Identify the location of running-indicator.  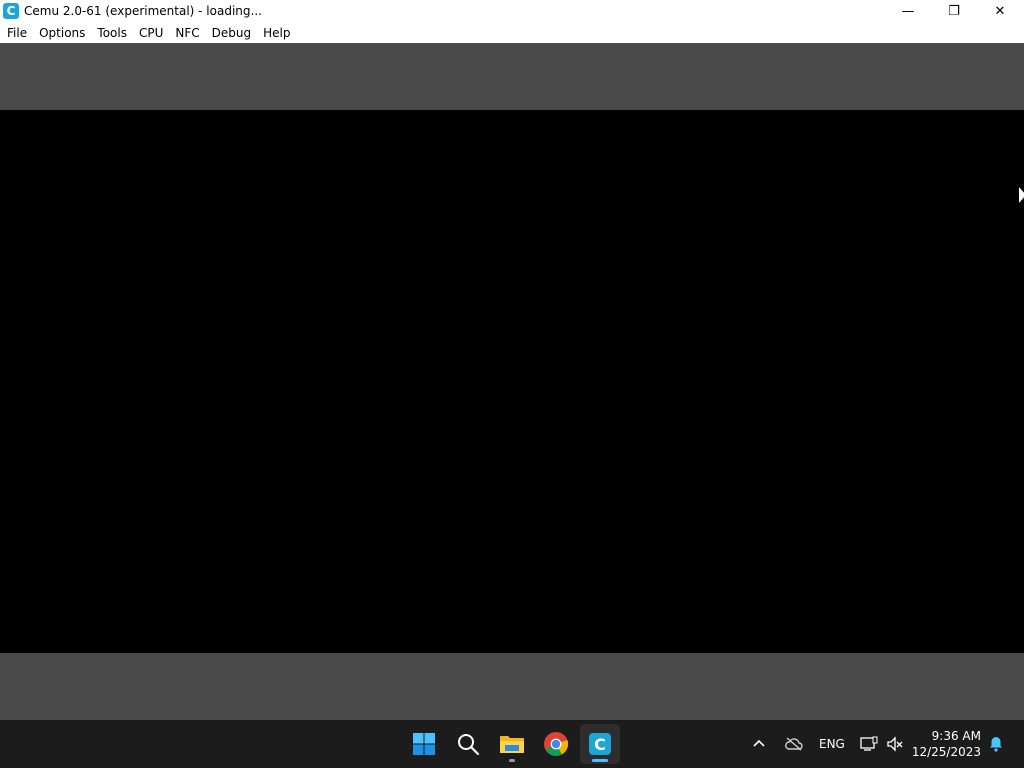
(512, 760).